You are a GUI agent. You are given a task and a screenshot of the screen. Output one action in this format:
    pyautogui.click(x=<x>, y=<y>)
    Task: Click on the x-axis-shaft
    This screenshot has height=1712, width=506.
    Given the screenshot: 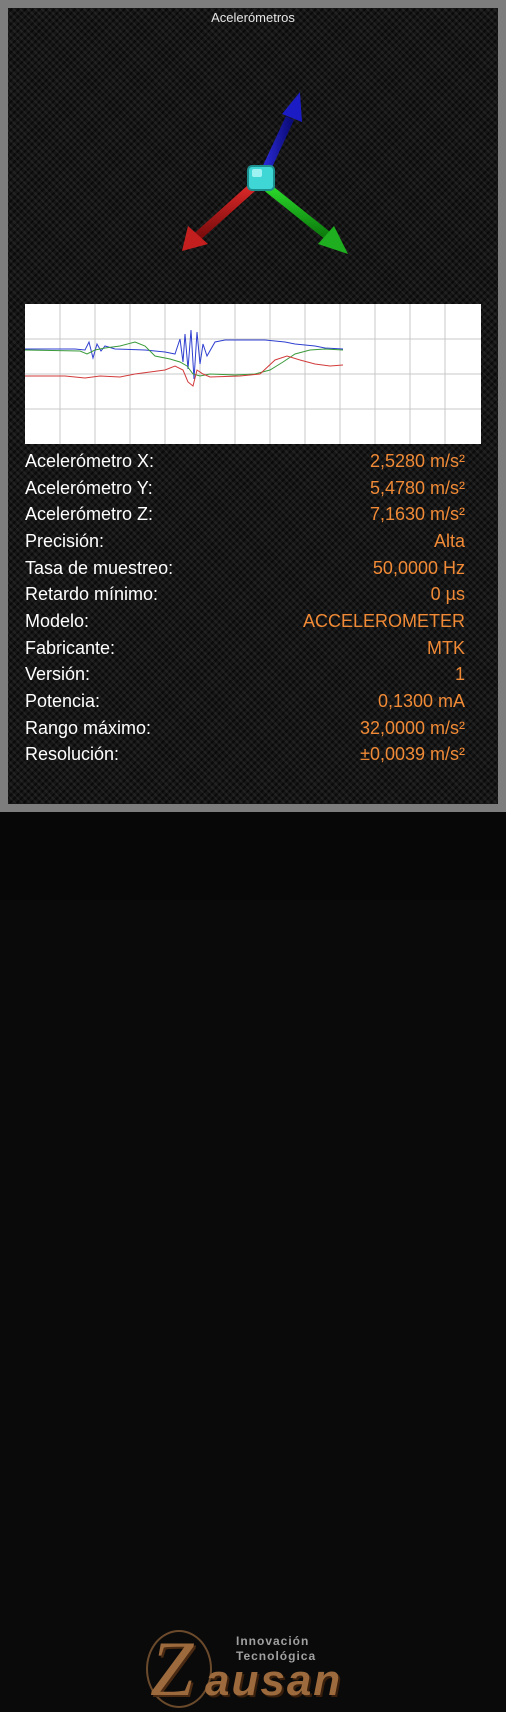 What is the action you would take?
    pyautogui.click(x=227, y=210)
    